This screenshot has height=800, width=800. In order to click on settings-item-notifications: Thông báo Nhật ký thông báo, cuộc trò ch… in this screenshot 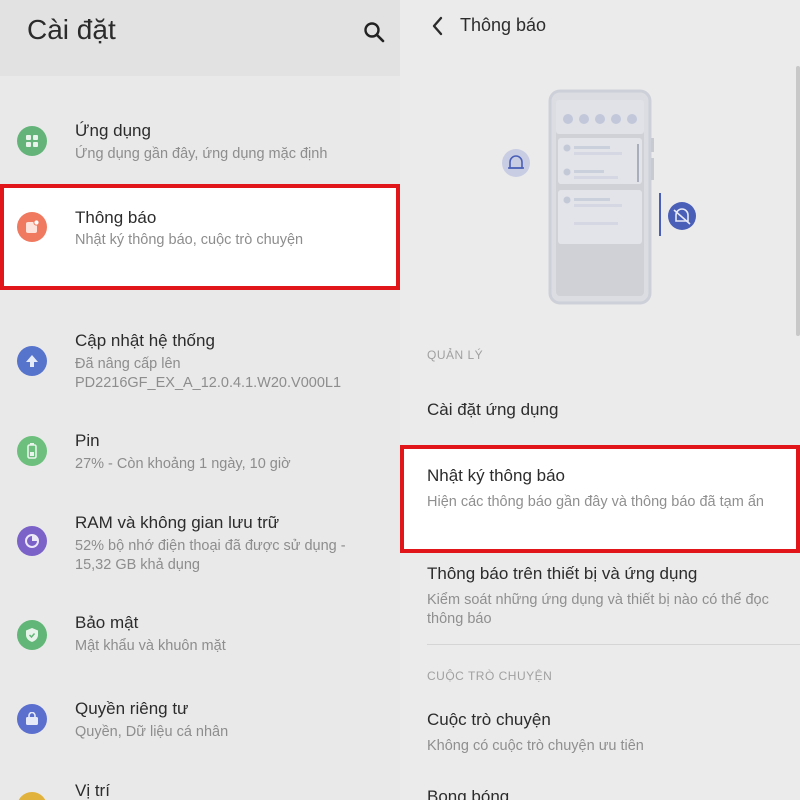, I will do `click(200, 231)`.